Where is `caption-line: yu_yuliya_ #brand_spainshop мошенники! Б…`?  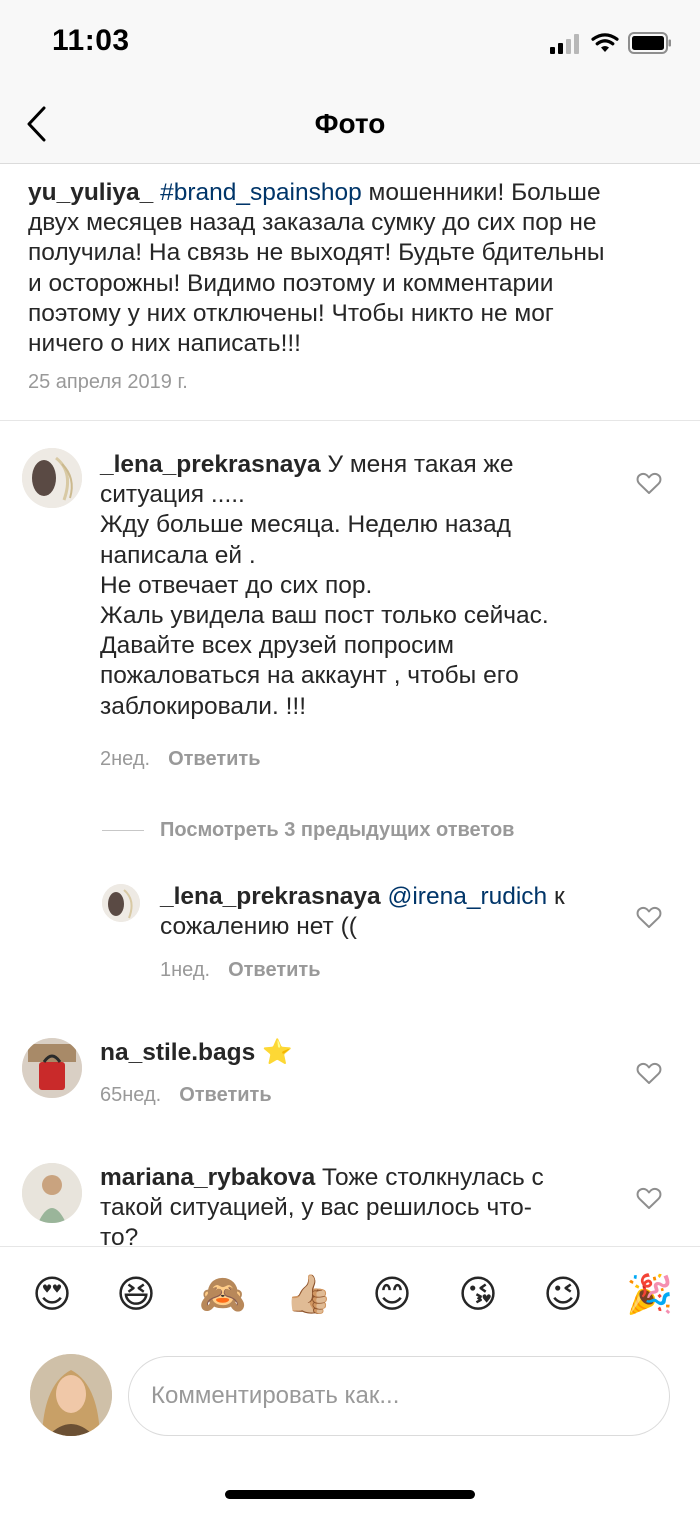 caption-line: yu_yuliya_ #brand_spainshop мошенники! Б… is located at coordinates (348, 193).